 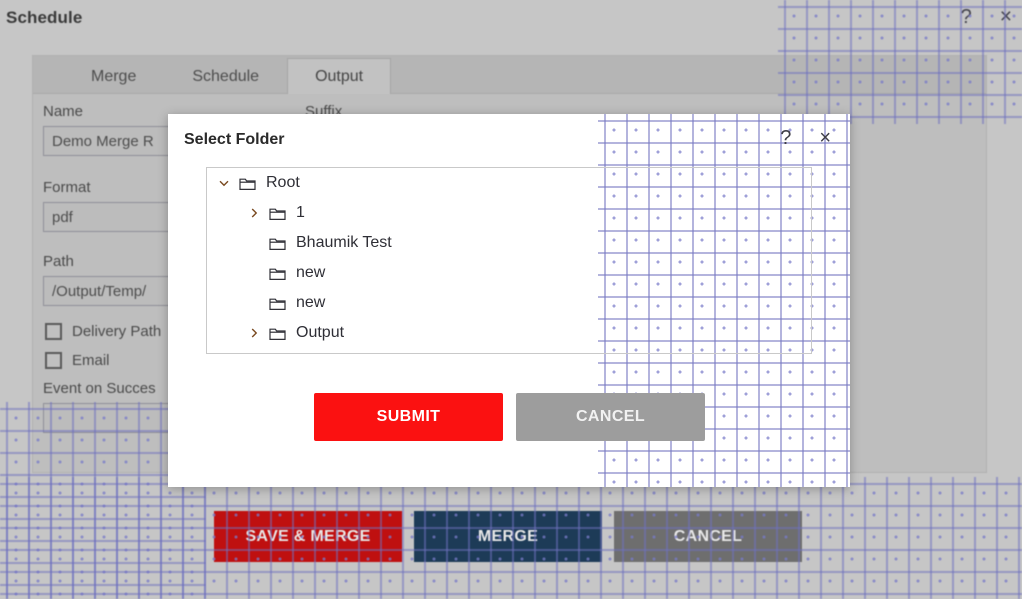 What do you see at coordinates (509, 183) in the screenshot?
I see `tree-item: Root` at bounding box center [509, 183].